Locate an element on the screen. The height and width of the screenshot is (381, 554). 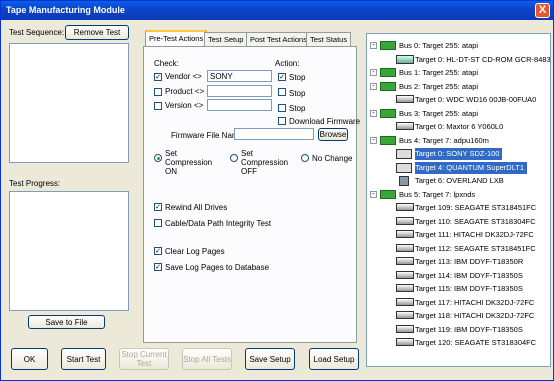
version-input is located at coordinates (239, 105).